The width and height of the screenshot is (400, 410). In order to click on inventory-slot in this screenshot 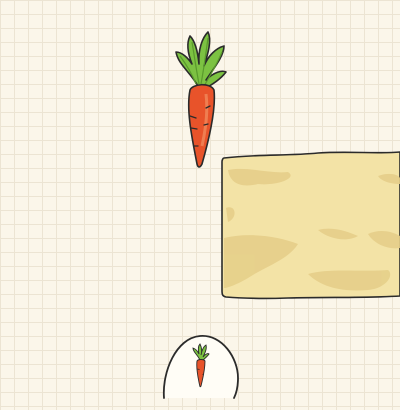, I will do `click(200, 366)`.